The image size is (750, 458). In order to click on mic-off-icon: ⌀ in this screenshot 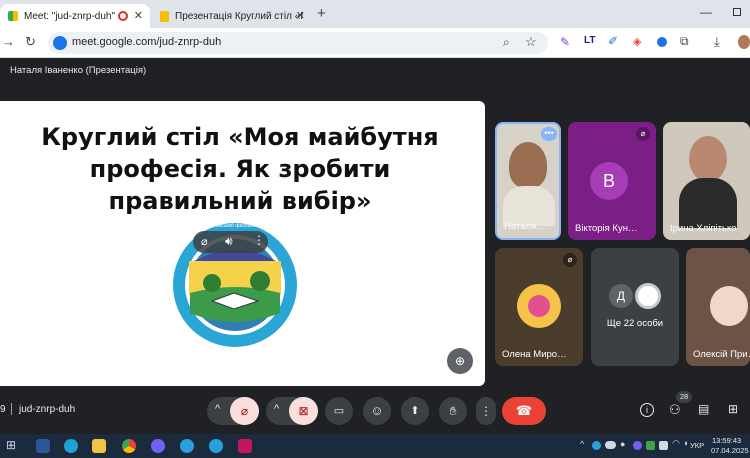, I will do `click(204, 241)`.